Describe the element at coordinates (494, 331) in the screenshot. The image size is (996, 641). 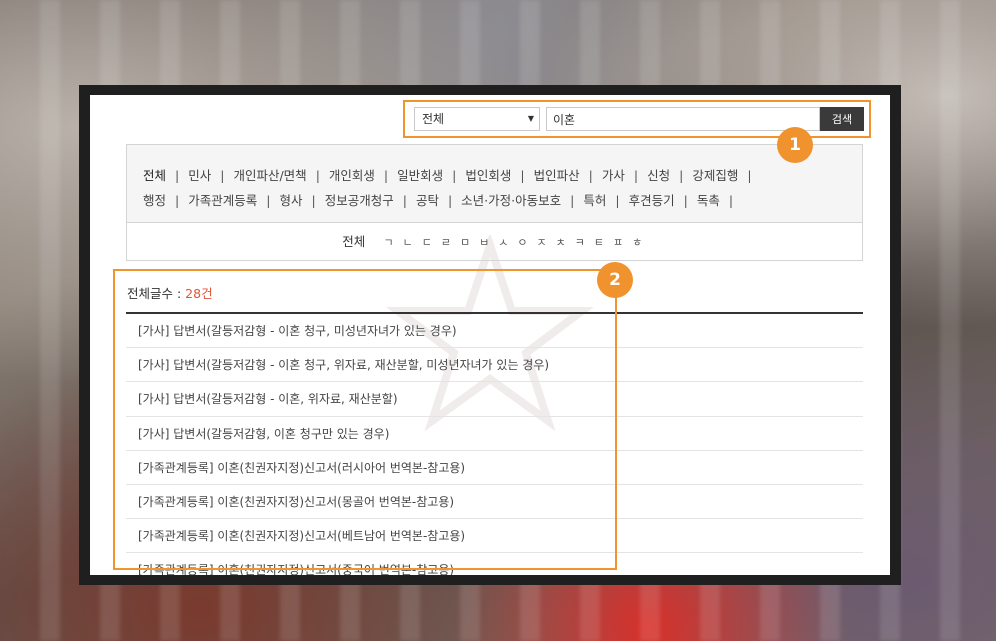
I see `list-item: [가사] 답변서(갈등저감형 - 이혼 청구, 미성년자녀가 있는 경우)` at that location.